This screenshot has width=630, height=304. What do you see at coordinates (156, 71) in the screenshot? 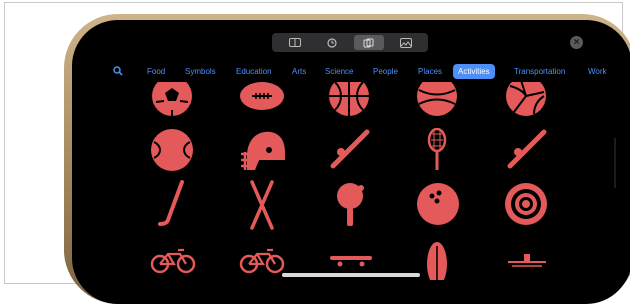
I see `category-food: Food` at bounding box center [156, 71].